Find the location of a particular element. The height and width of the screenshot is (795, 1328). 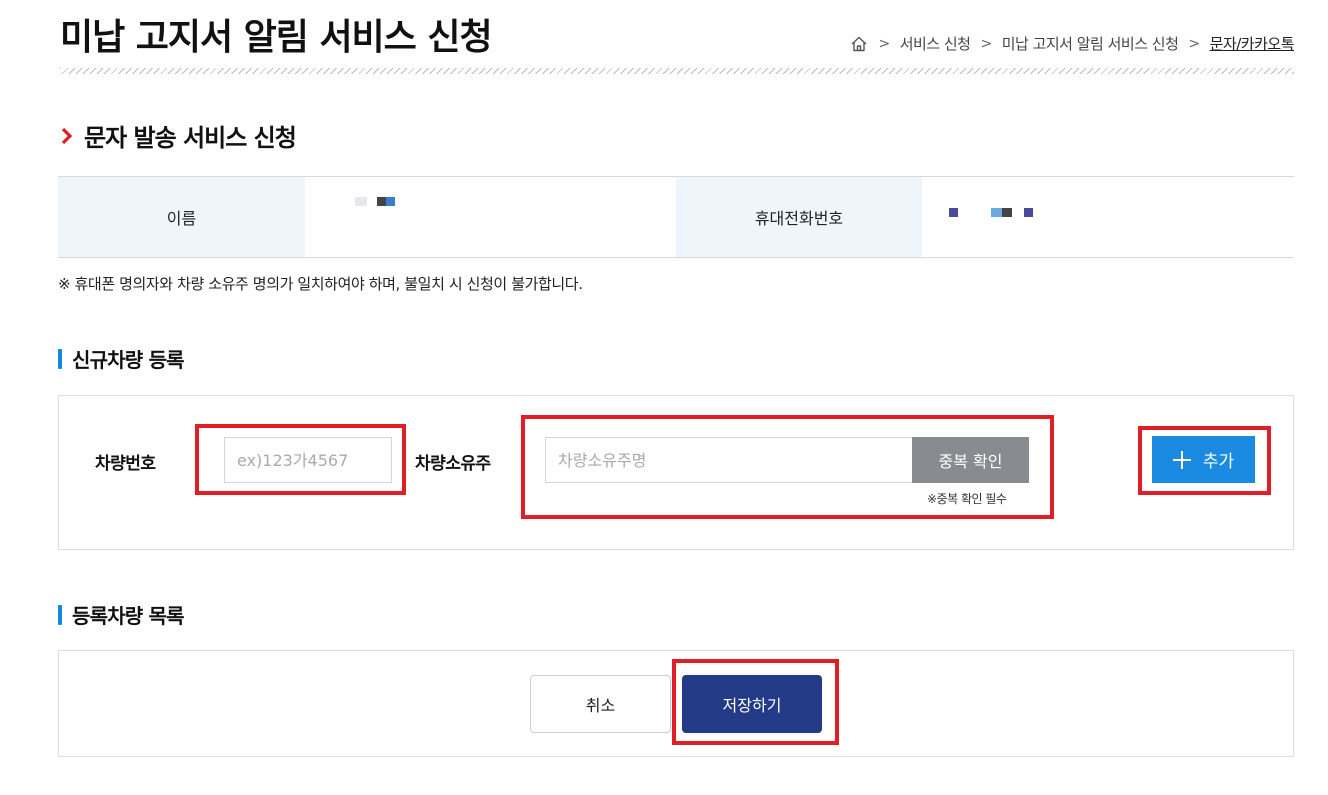

title-divider is located at coordinates (677, 71).